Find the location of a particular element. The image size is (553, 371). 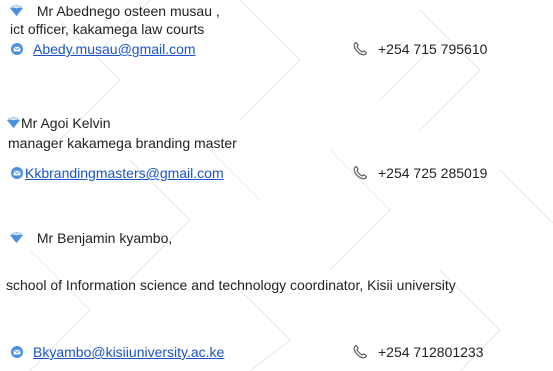

referee-1-email-line: Abedy.musau@gmail.com is located at coordinates (103, 49).